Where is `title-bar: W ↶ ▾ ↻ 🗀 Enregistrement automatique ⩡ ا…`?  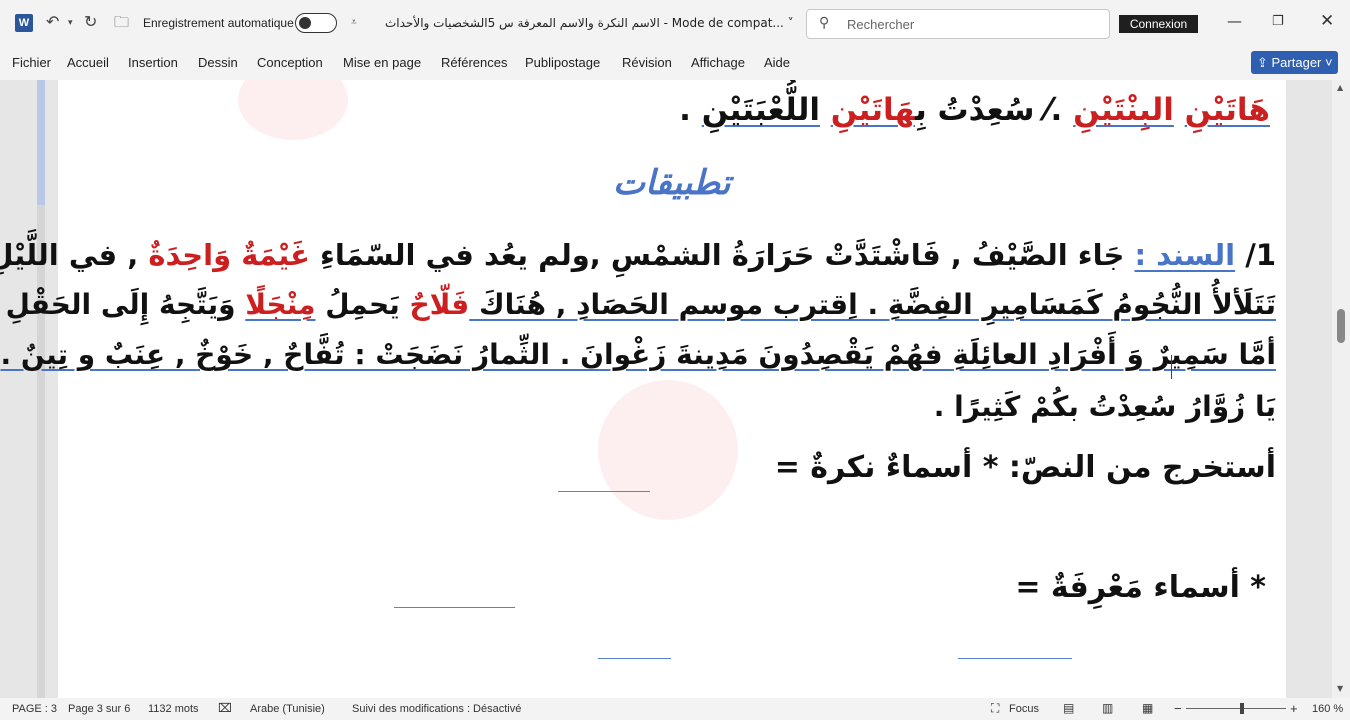 title-bar: W ↶ ▾ ↻ 🗀 Enregistrement automatique ⩡ ا… is located at coordinates (675, 23).